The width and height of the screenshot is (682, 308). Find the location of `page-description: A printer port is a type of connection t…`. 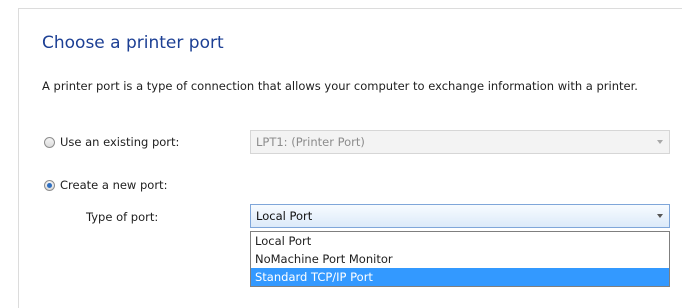

page-description: A printer port is a type of connection t… is located at coordinates (340, 86).